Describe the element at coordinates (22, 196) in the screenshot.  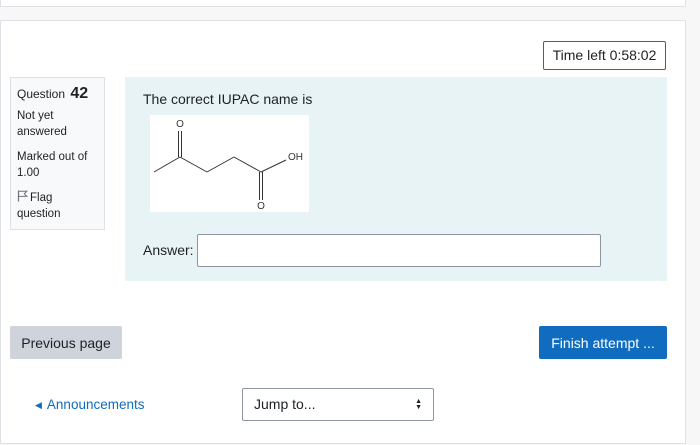
I see `flag-icon` at that location.